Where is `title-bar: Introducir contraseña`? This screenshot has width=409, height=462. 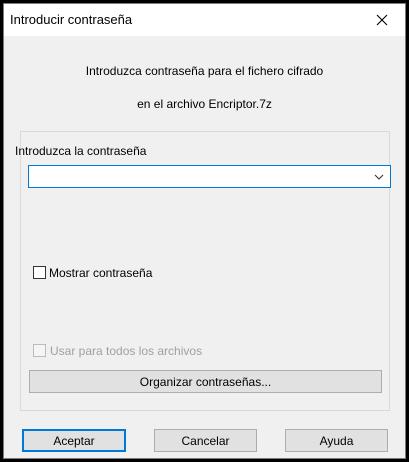 title-bar: Introducir contraseña is located at coordinates (204, 20).